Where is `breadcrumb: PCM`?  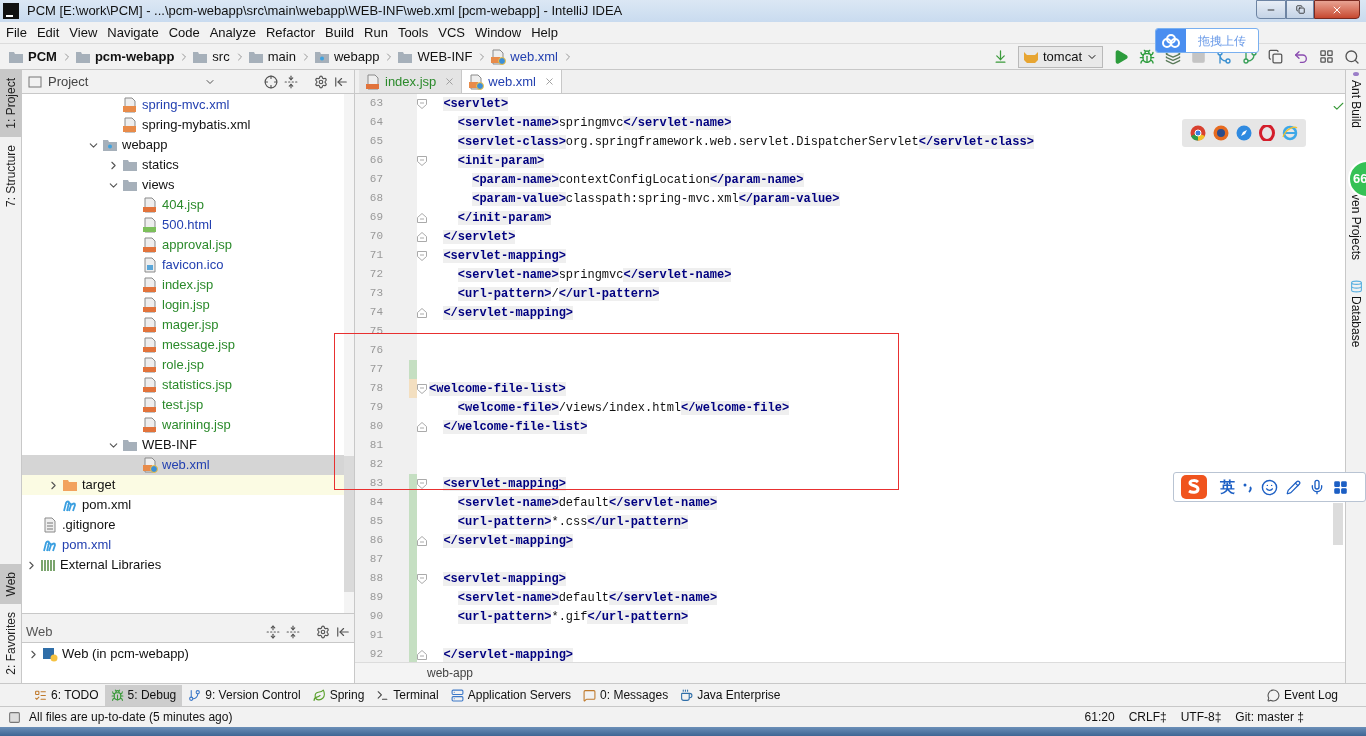
breadcrumb: PCM is located at coordinates (41, 56).